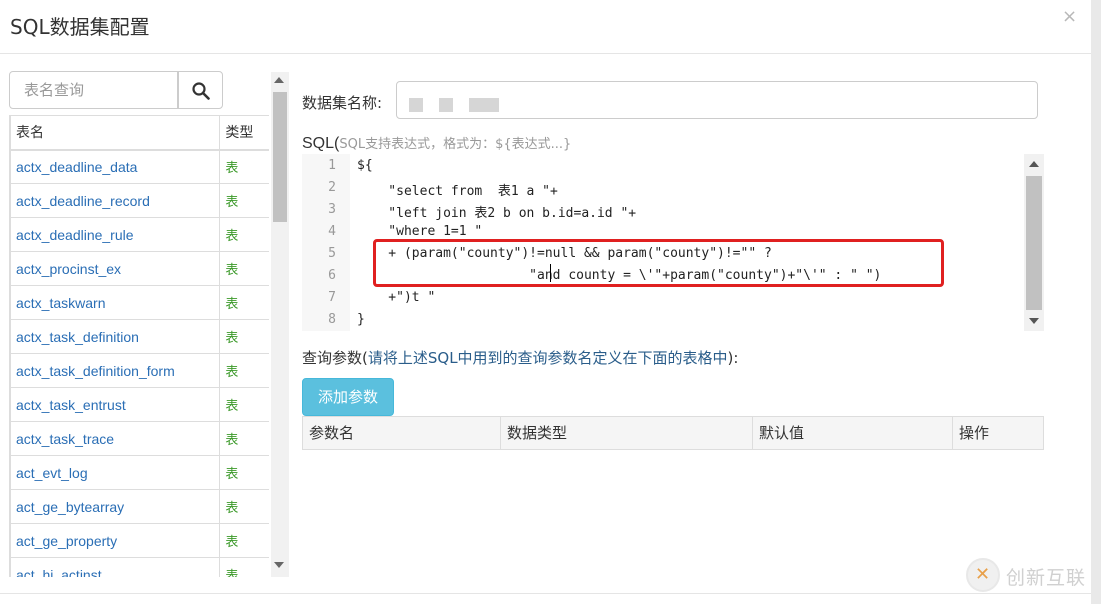  Describe the element at coordinates (115, 472) in the screenshot. I see `table-name-link: act_evt_log` at that location.